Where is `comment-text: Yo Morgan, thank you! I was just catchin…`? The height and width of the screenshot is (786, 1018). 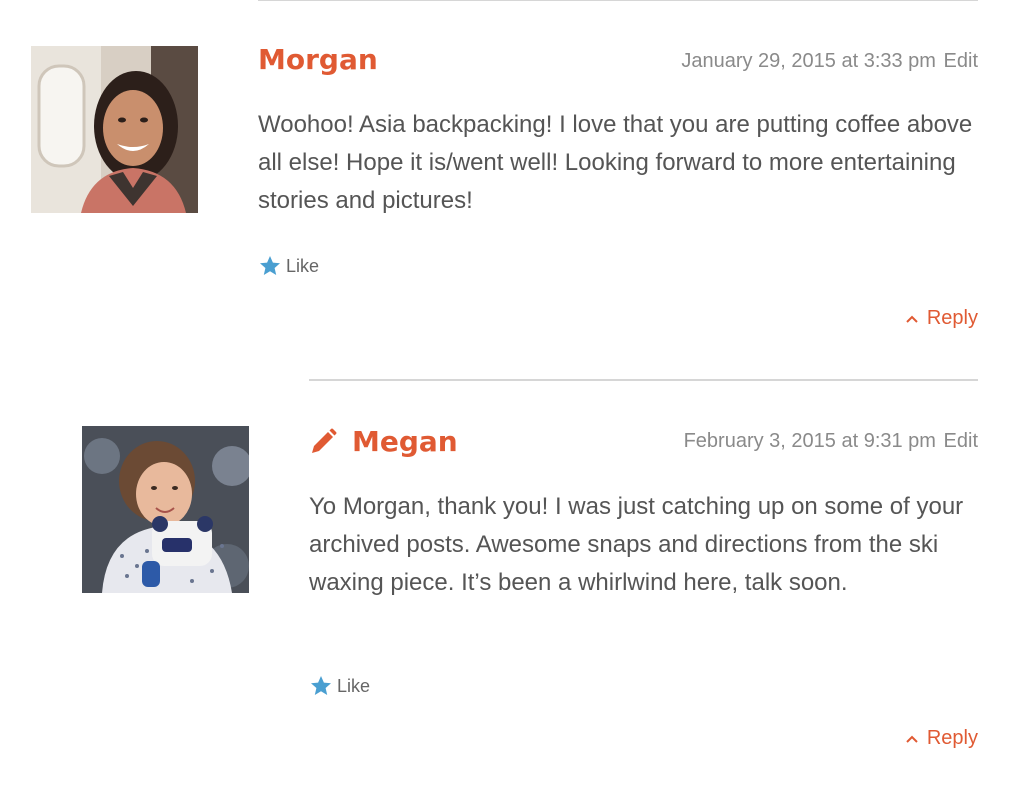
comment-text: Yo Morgan, thank you! I was just catchin… is located at coordinates (636, 544).